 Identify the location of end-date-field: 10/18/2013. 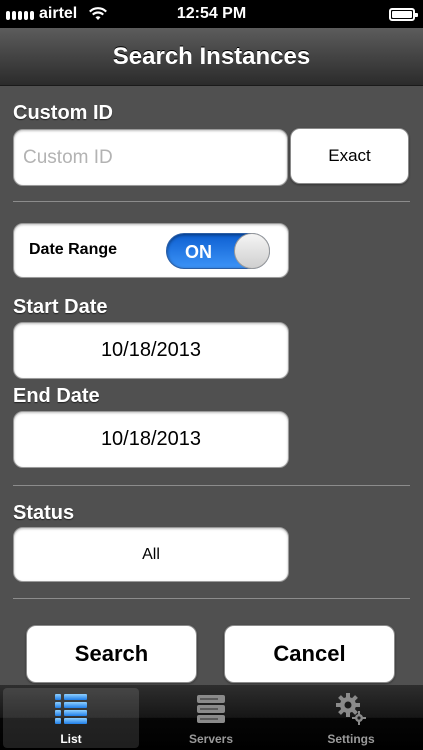
(151, 439).